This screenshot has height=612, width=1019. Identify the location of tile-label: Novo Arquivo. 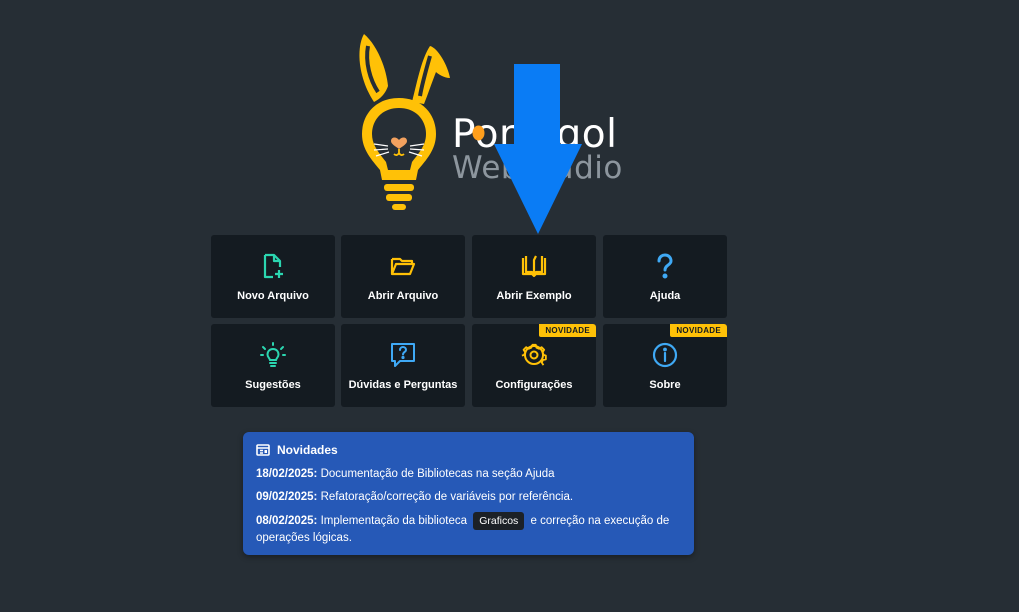
(273, 296).